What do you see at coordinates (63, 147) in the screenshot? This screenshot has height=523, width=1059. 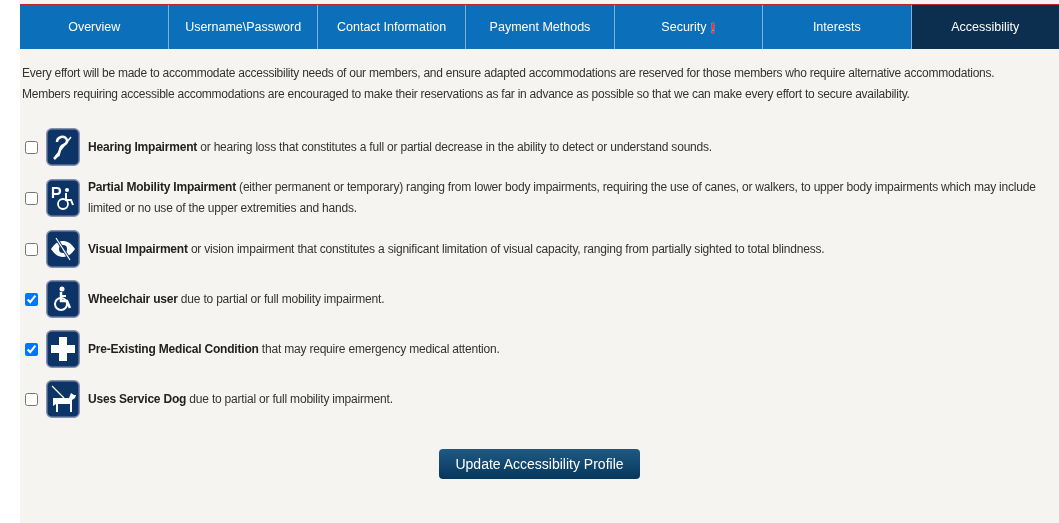 I see `ear-icon` at bounding box center [63, 147].